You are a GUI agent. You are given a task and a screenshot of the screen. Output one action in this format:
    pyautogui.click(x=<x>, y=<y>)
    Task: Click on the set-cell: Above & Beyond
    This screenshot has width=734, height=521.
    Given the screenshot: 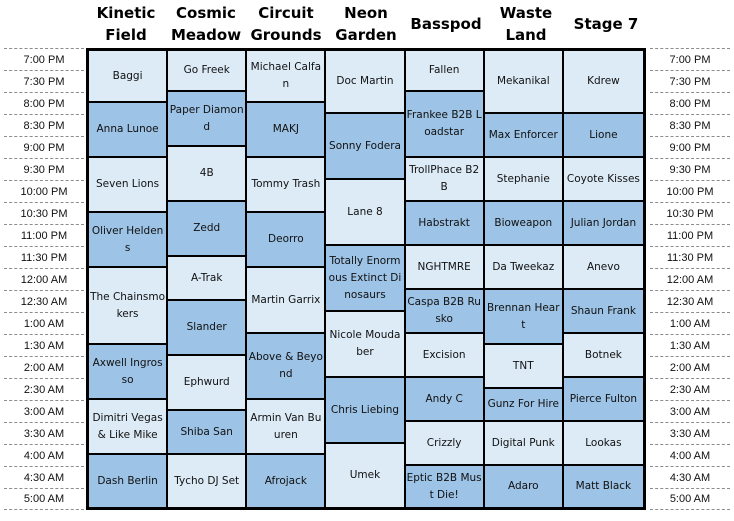 What is the action you would take?
    pyautogui.click(x=286, y=367)
    